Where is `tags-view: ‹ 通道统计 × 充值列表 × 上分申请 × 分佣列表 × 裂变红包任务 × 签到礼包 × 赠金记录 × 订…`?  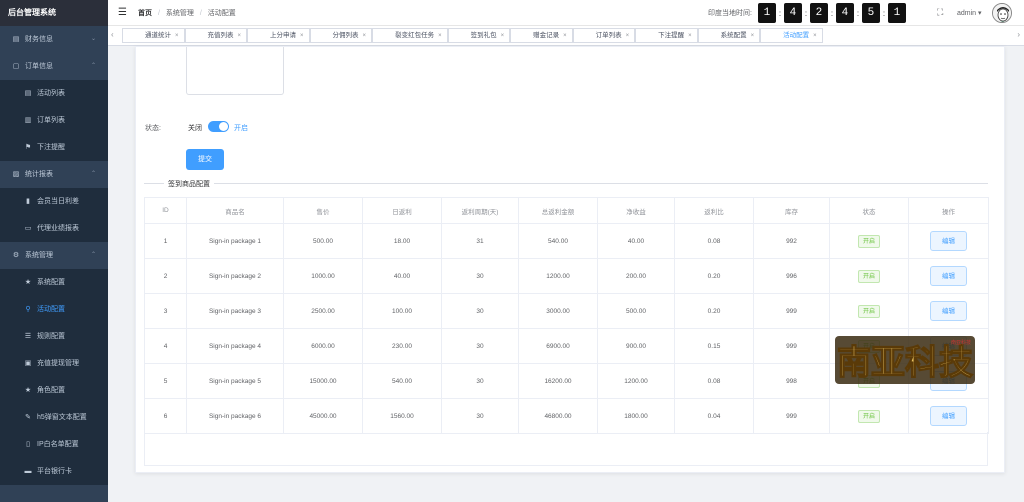 tags-view: ‹ 通道统计 × 充值列表 × 上分申请 × 分佣列表 × 裂变红包任务 × 签到礼包 × 赠金记录 × 订… is located at coordinates (566, 36).